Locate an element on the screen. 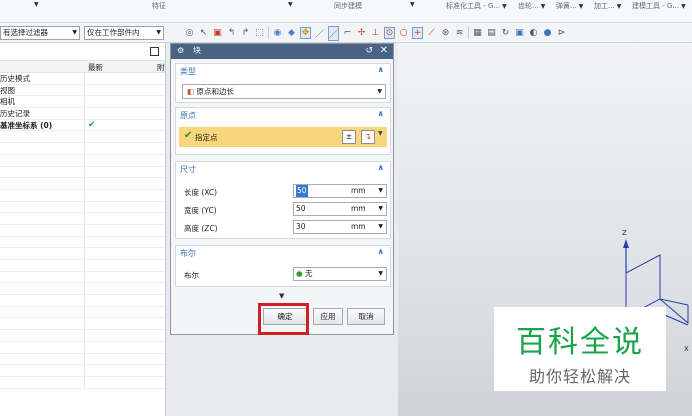  snap-slash-icon: ⟋ is located at coordinates (431, 33).